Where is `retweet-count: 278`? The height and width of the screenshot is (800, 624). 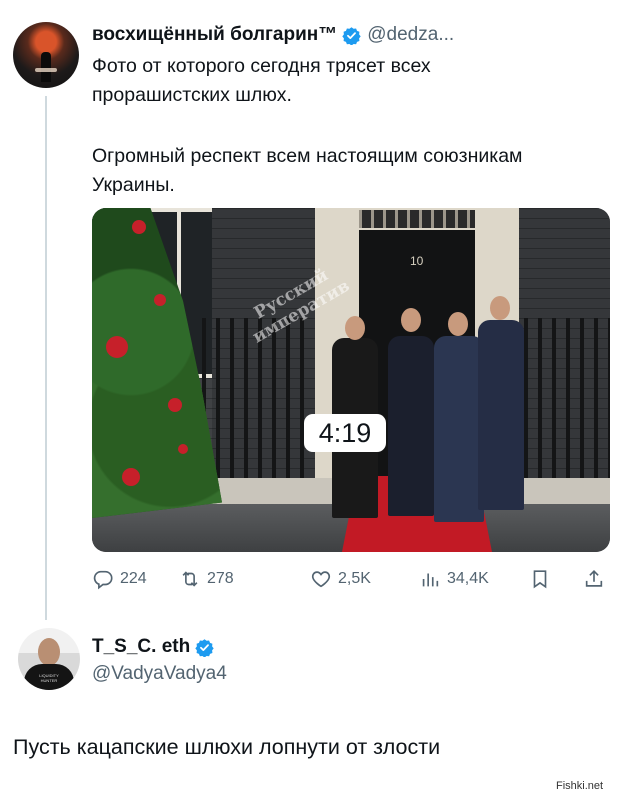
retweet-count: 278 is located at coordinates (220, 578).